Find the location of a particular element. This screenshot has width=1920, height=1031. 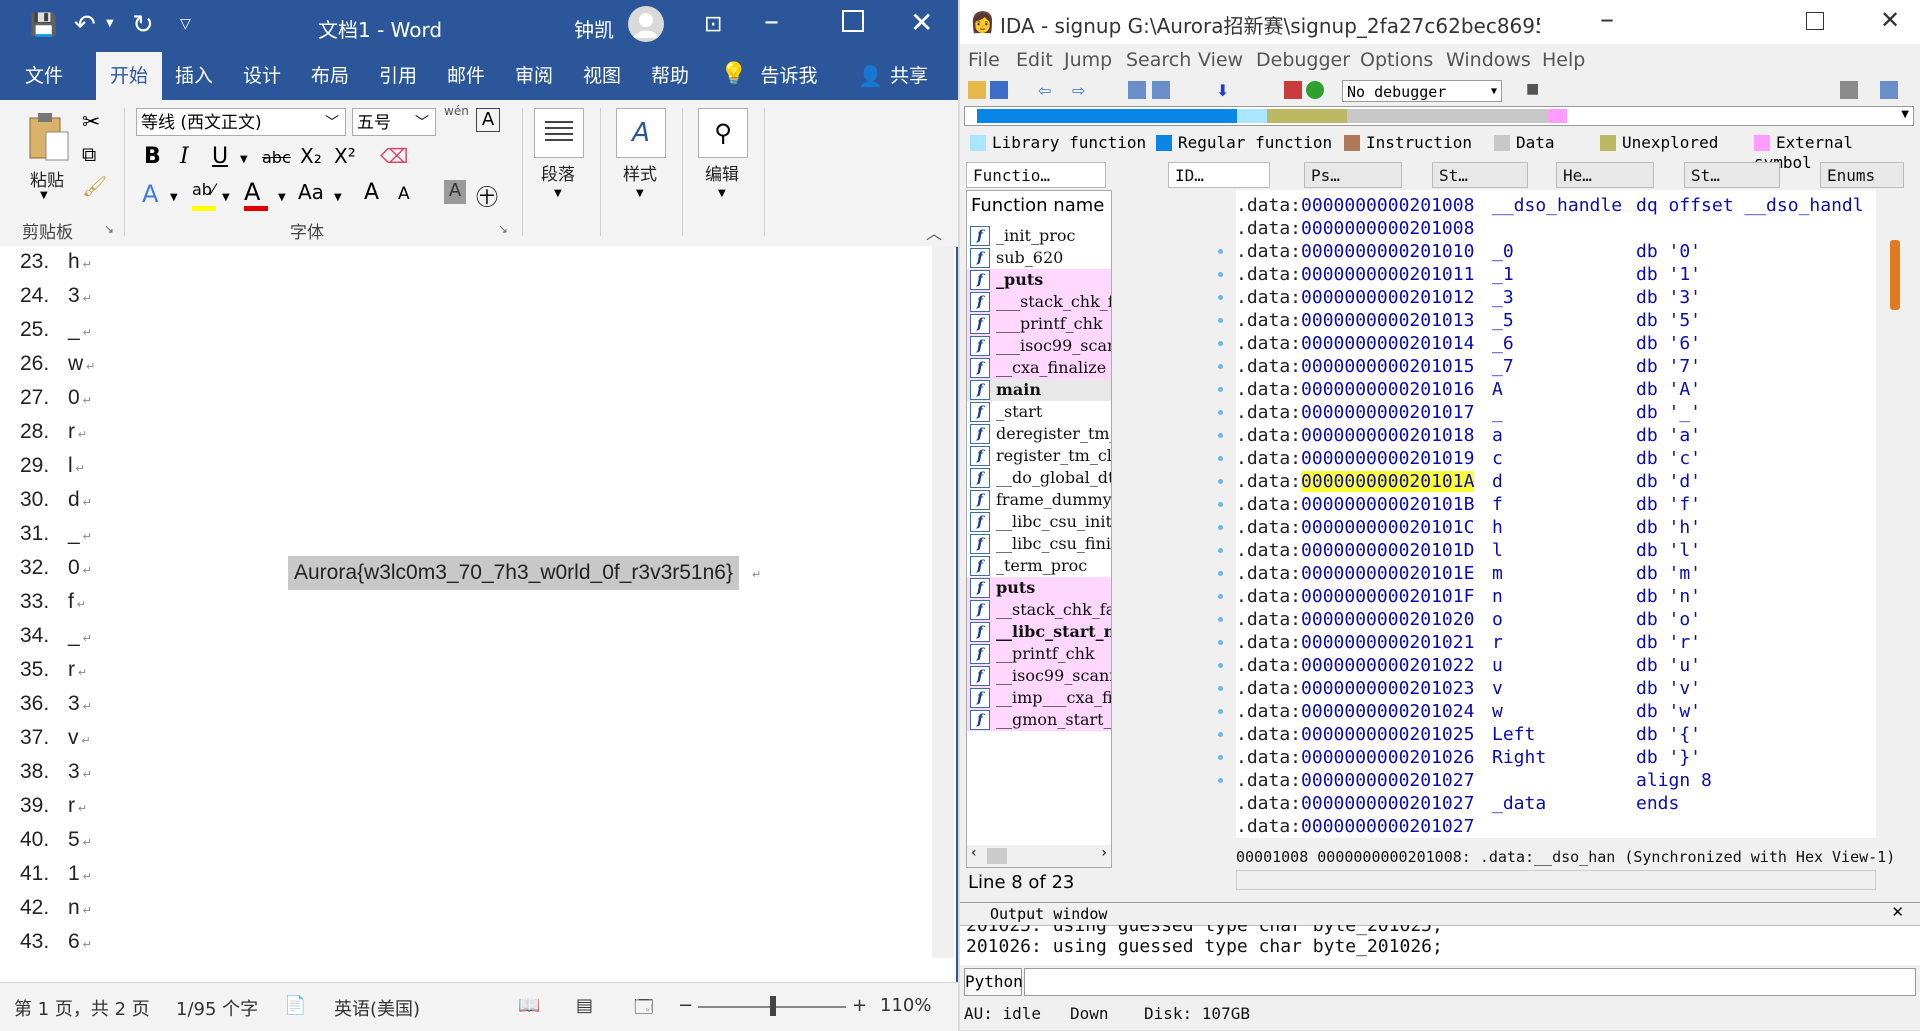

disasm-line: .data:0000000000201027 align 8 is located at coordinates (1556, 780).